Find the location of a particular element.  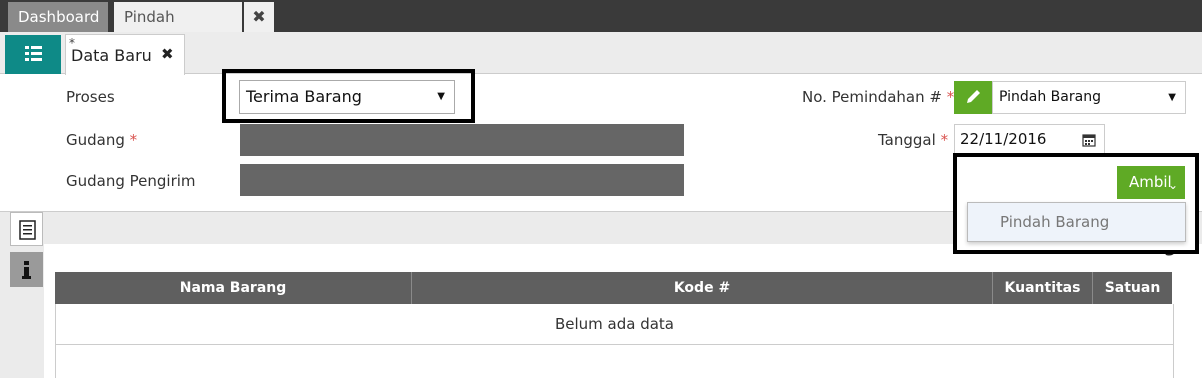

pencil-icon is located at coordinates (973, 96).